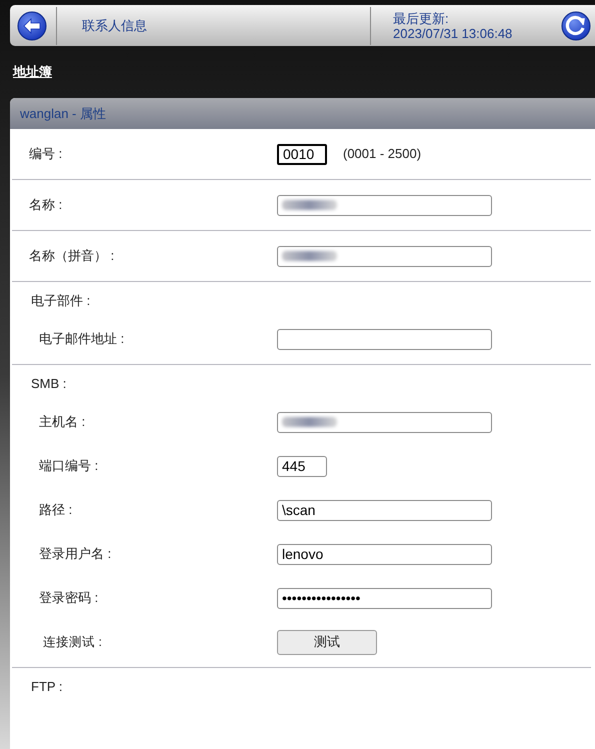 This screenshot has width=595, height=749. What do you see at coordinates (453, 33) in the screenshot?
I see `update-time: 2023/07/31 13:06:48` at bounding box center [453, 33].